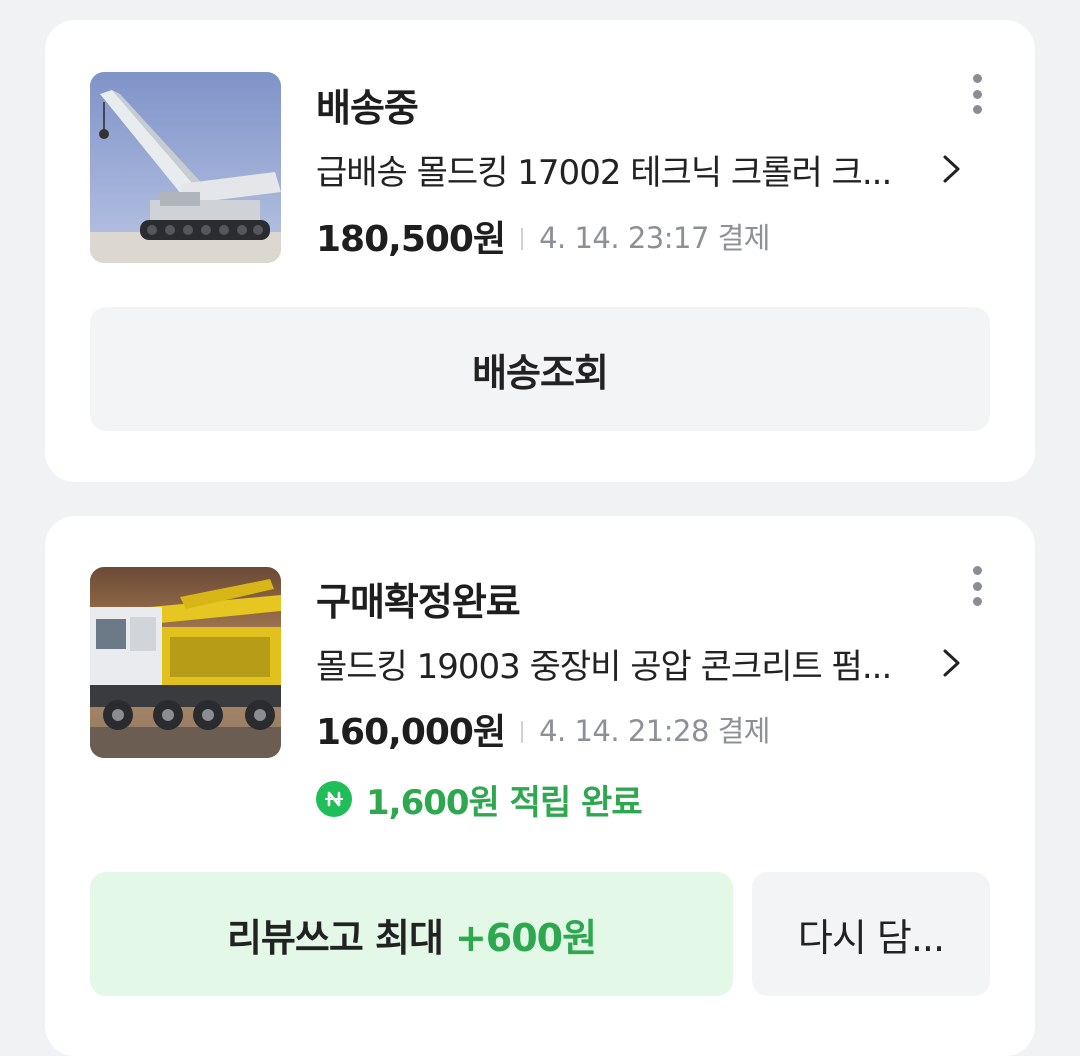 The image size is (1080, 1056). Describe the element at coordinates (411, 732) in the screenshot. I see `order-price: 160,000원` at that location.